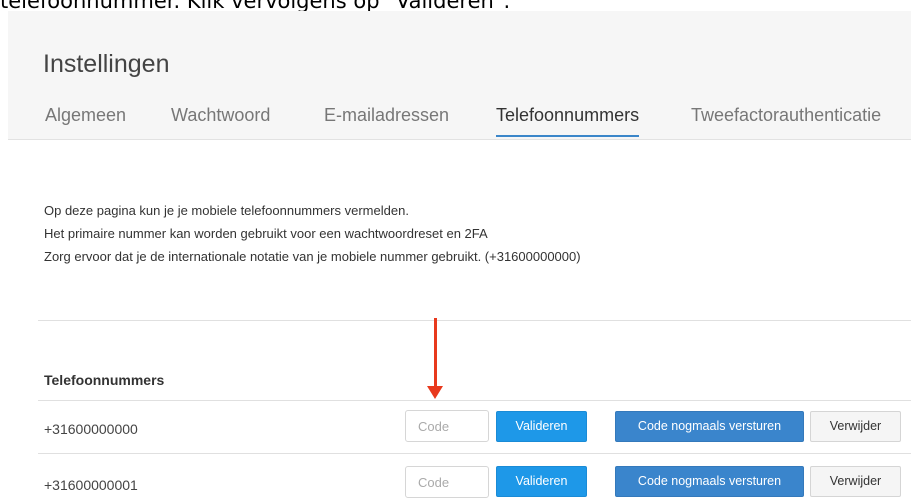 The image size is (911, 498). What do you see at coordinates (91, 485) in the screenshot?
I see `phone-number: +31600000001` at bounding box center [91, 485].